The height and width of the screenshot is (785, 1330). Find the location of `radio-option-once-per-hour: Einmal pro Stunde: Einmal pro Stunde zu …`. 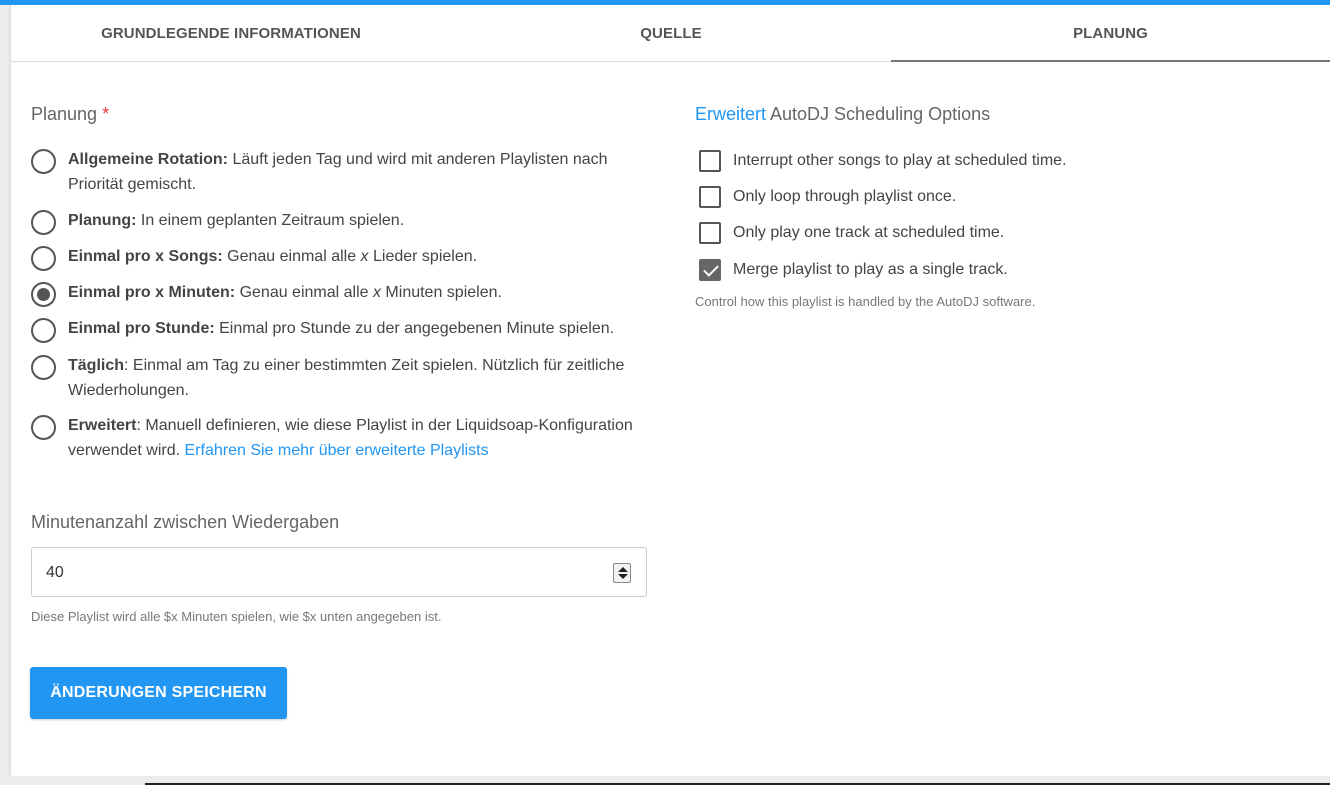

radio-option-once-per-hour: Einmal pro Stunde: Einmal pro Stunde zu … is located at coordinates (341, 330).